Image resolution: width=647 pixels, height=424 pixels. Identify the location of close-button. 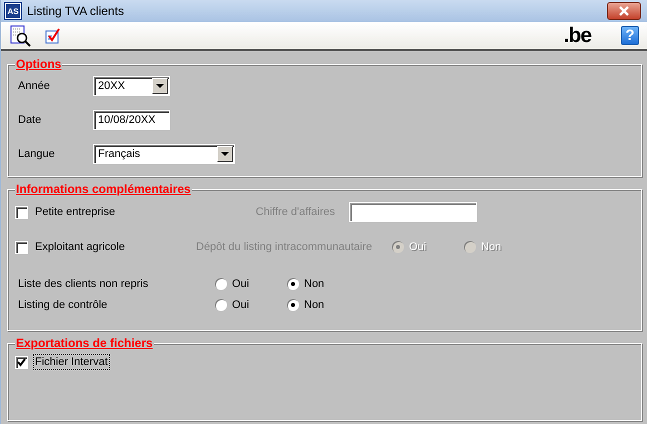
(624, 11).